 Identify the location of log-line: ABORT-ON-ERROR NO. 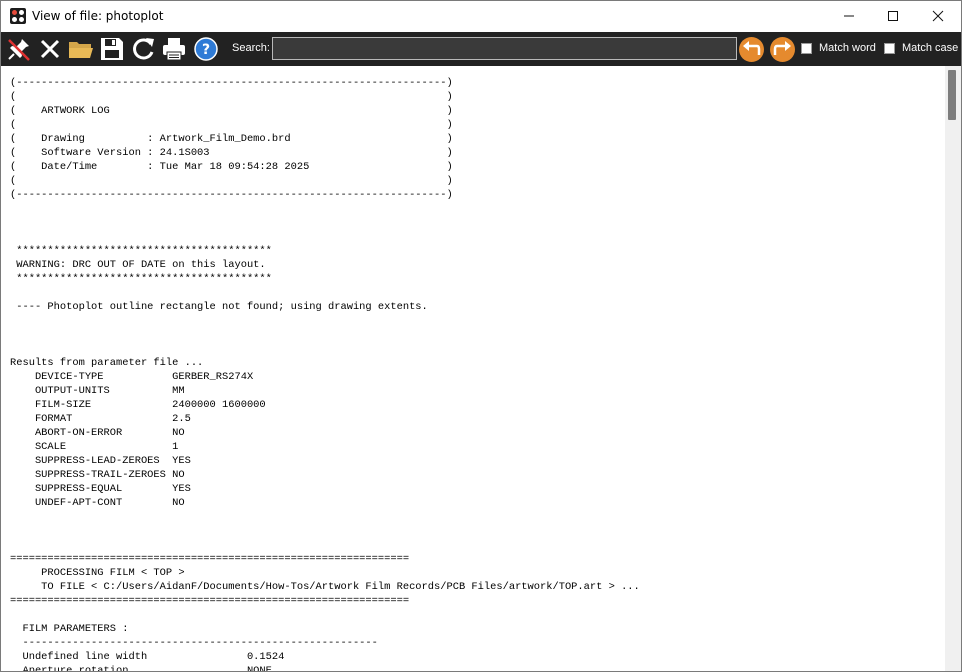
(97, 433).